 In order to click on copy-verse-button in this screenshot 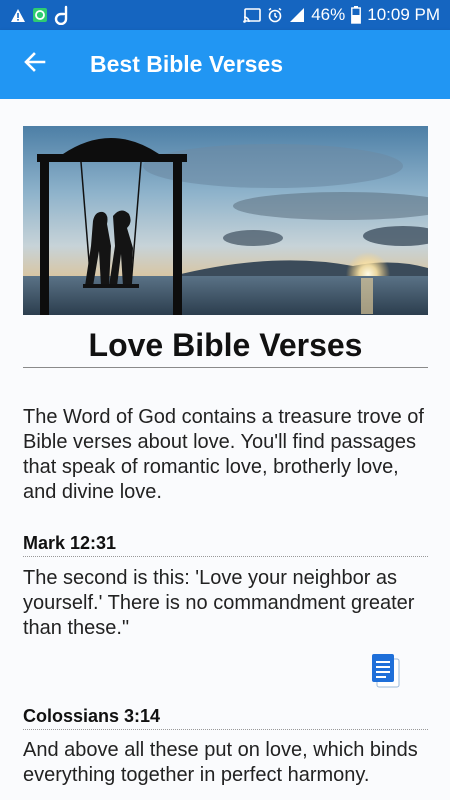, I will do `click(386, 671)`.